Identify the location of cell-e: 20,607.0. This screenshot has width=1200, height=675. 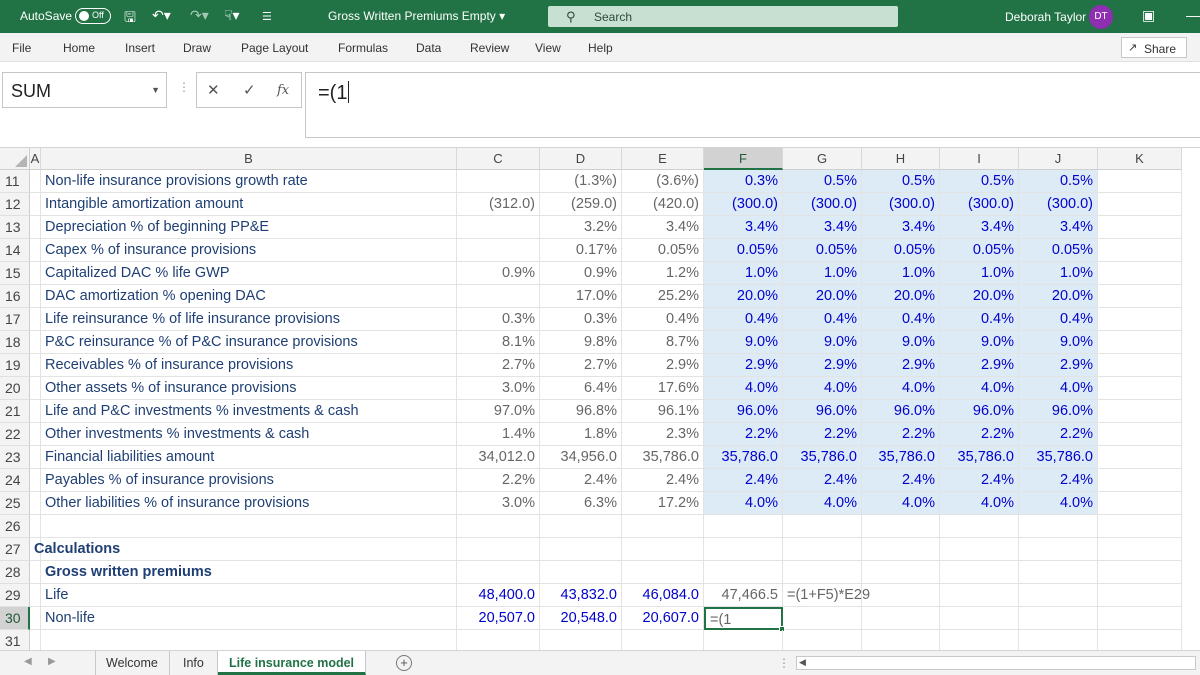
(663, 618).